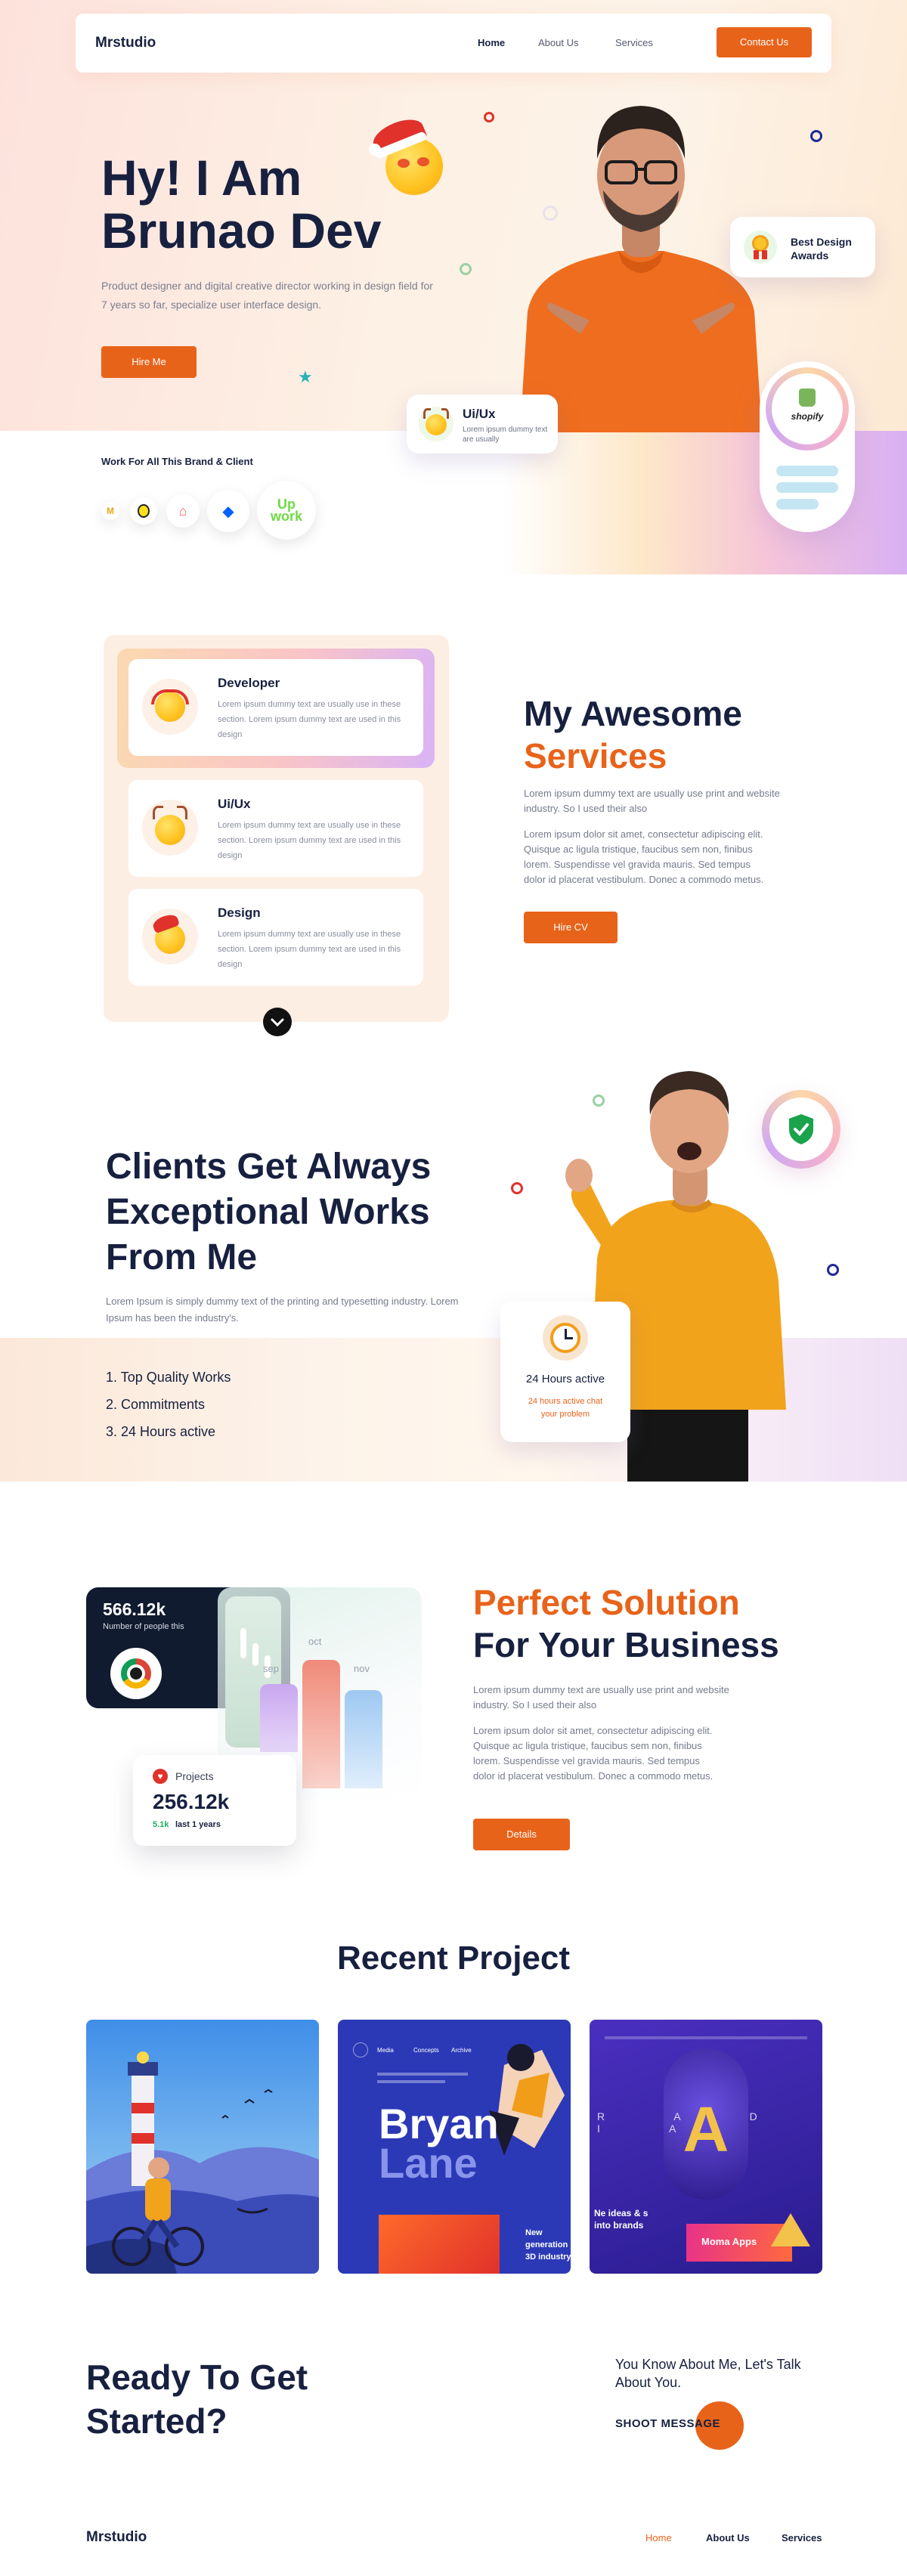 The width and height of the screenshot is (907, 2576). Describe the element at coordinates (479, 414) in the screenshot. I see `uiux-card-title: Ui/Ux` at that location.